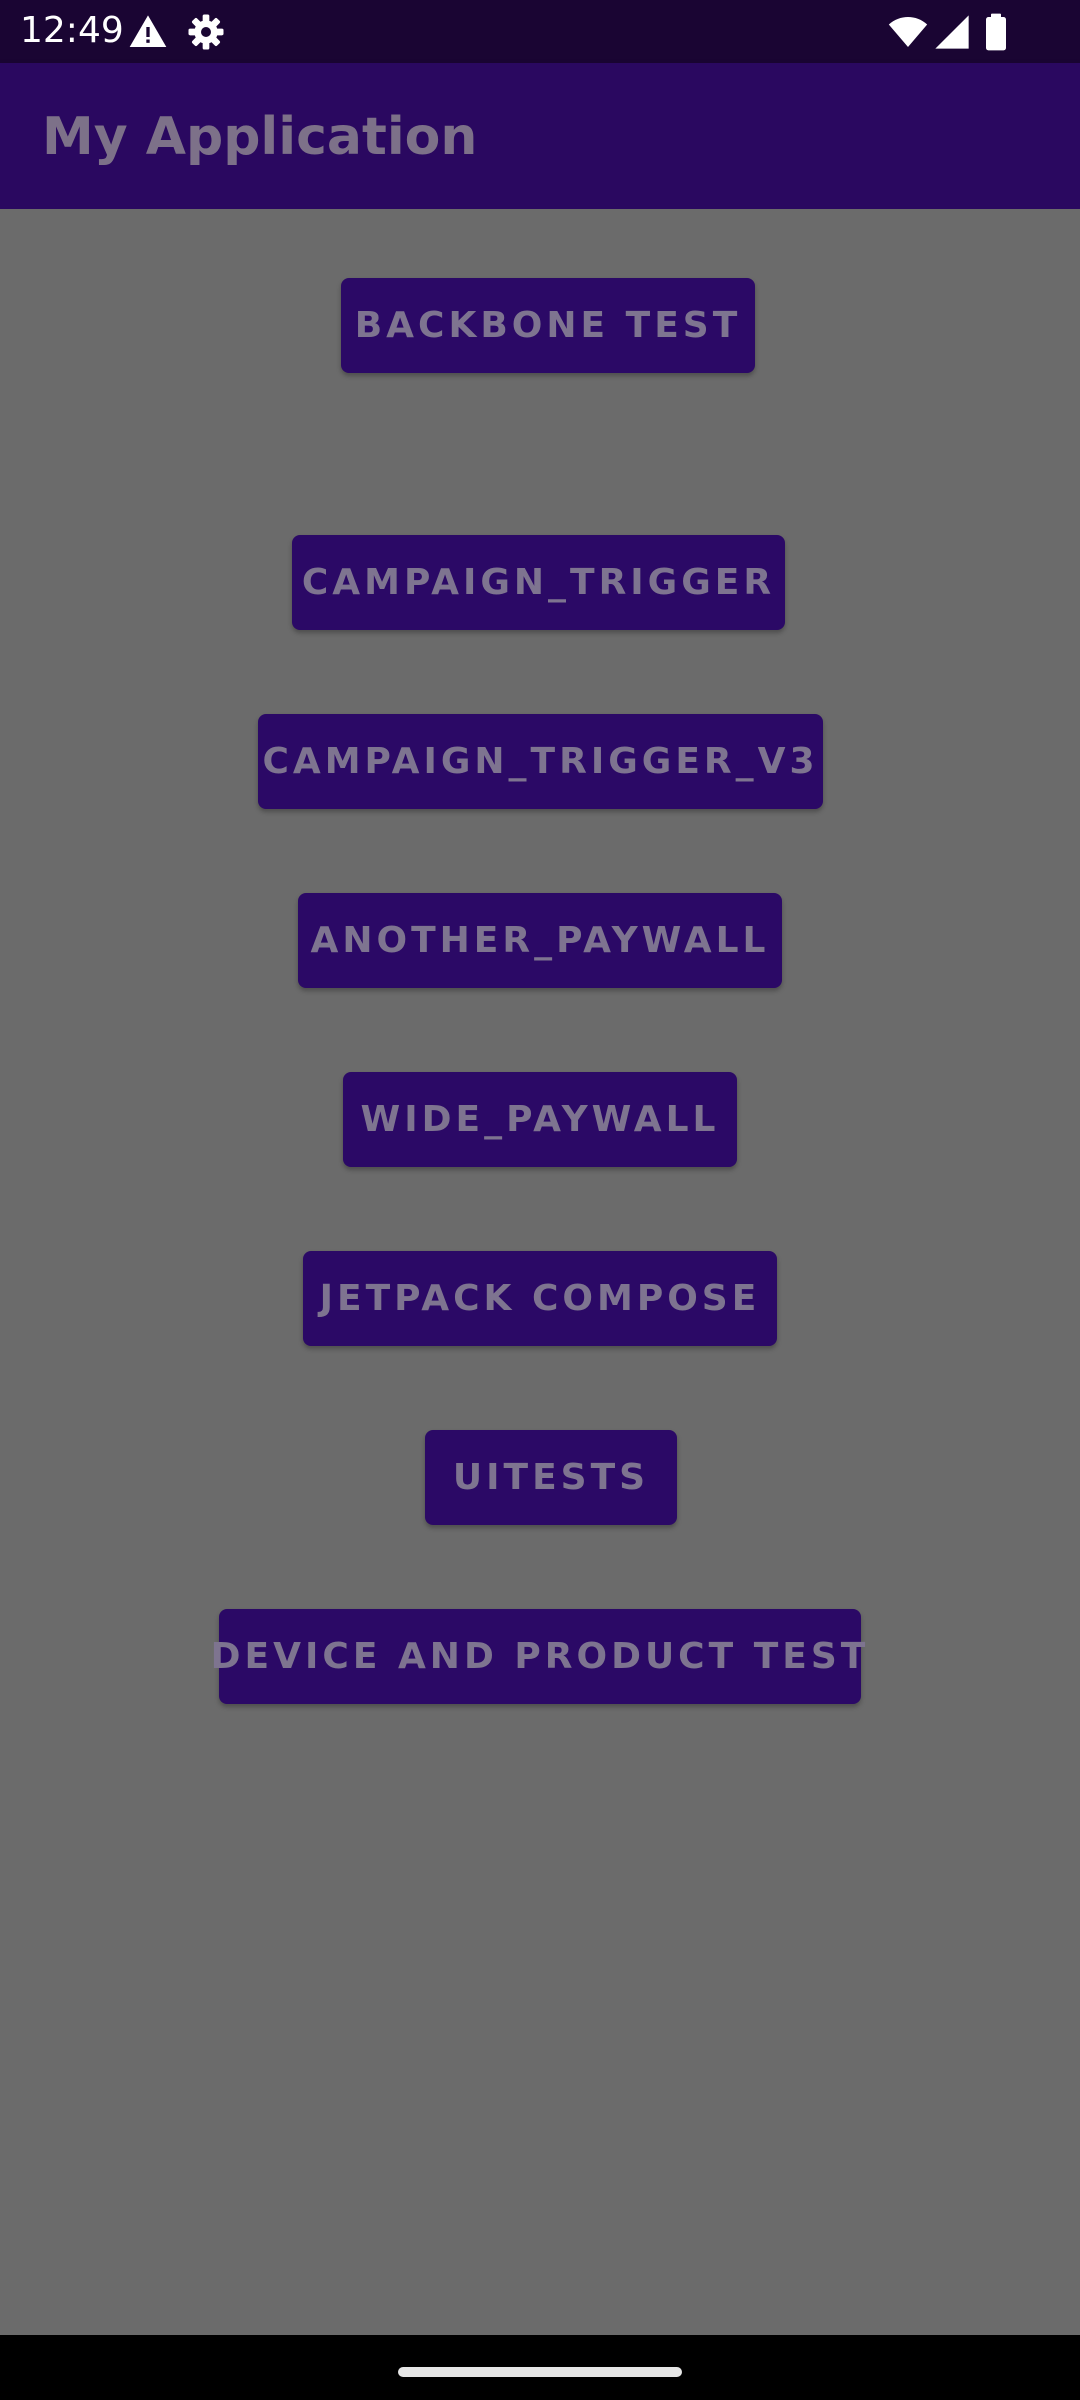 This screenshot has width=1080, height=2400. Describe the element at coordinates (540, 136) in the screenshot. I see `app-bar: My Application` at that location.